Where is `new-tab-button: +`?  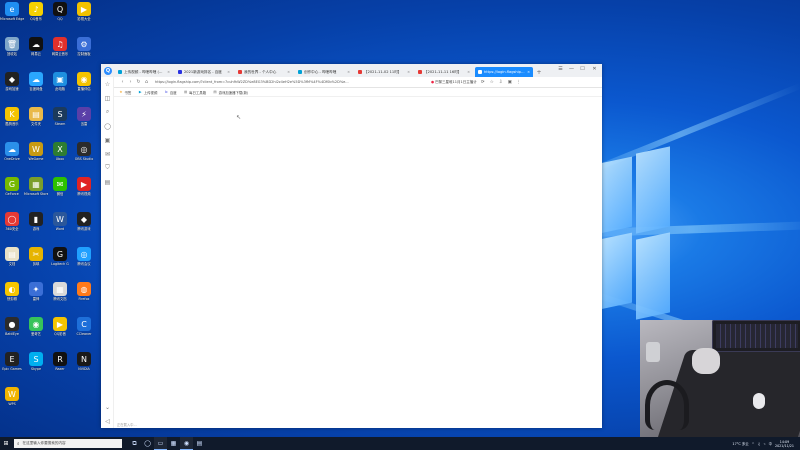 new-tab-button: + is located at coordinates (539, 72).